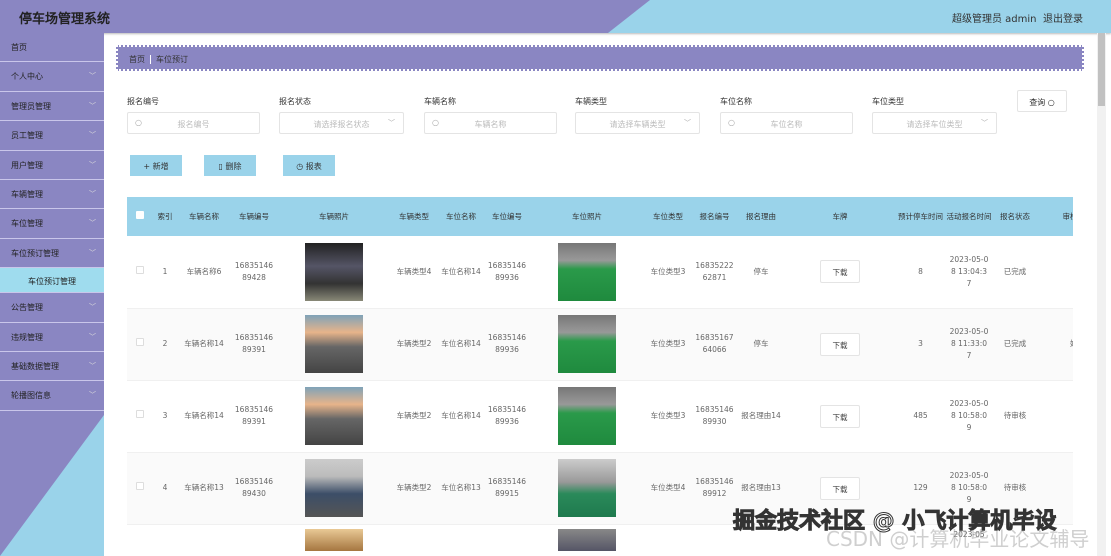 The image size is (1111, 556). Describe the element at coordinates (204, 272) in the screenshot. I see `cell-car-name: 车辆名称6` at that location.